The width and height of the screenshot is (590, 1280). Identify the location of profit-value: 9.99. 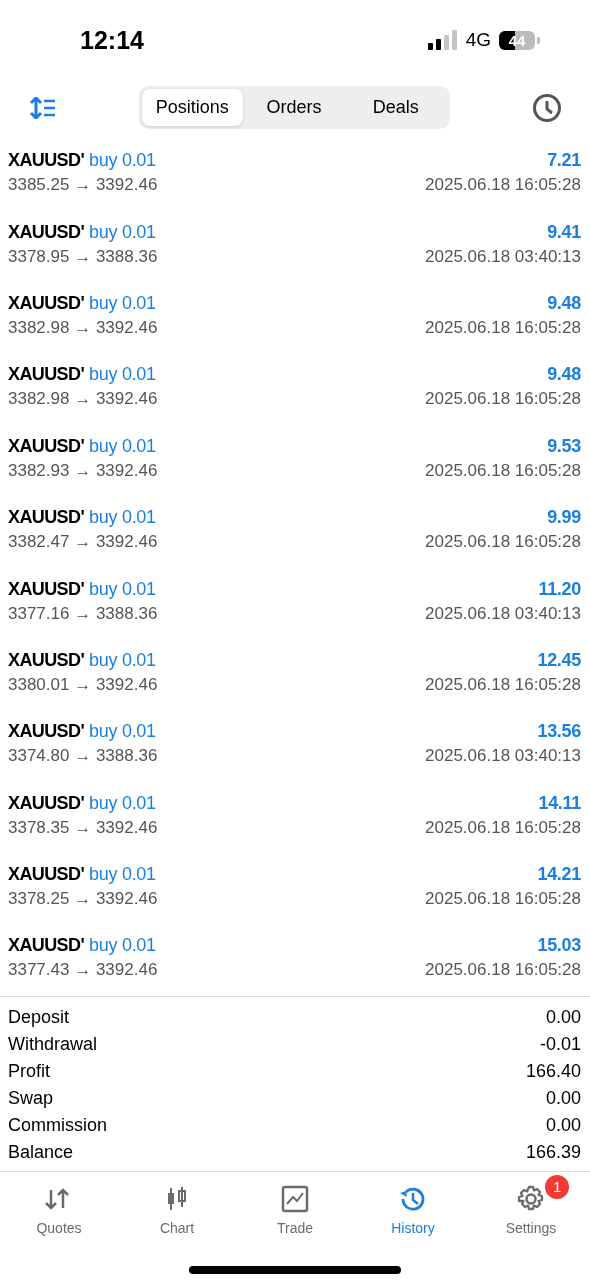
(564, 518).